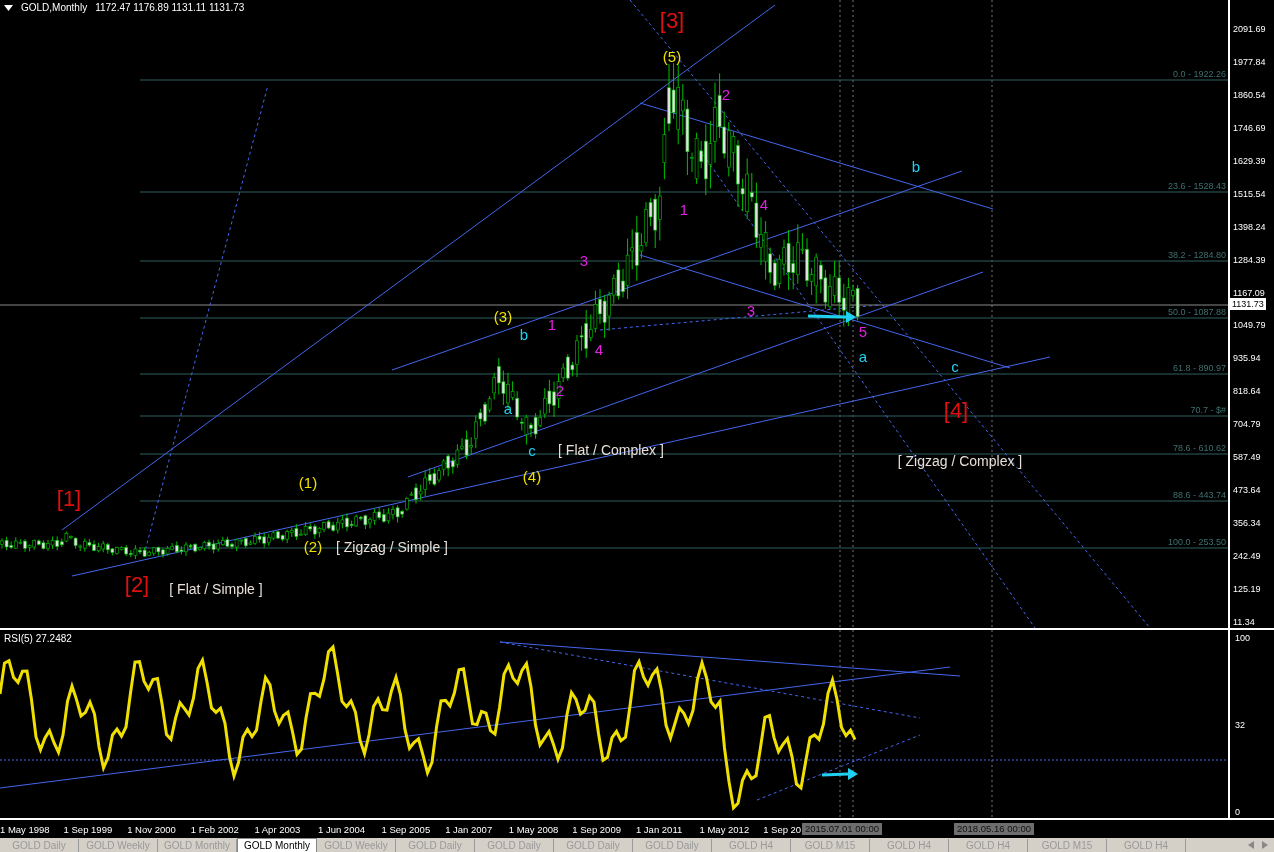  Describe the element at coordinates (1237, 812) in the screenshot. I see `rsi-tick: 0` at that location.